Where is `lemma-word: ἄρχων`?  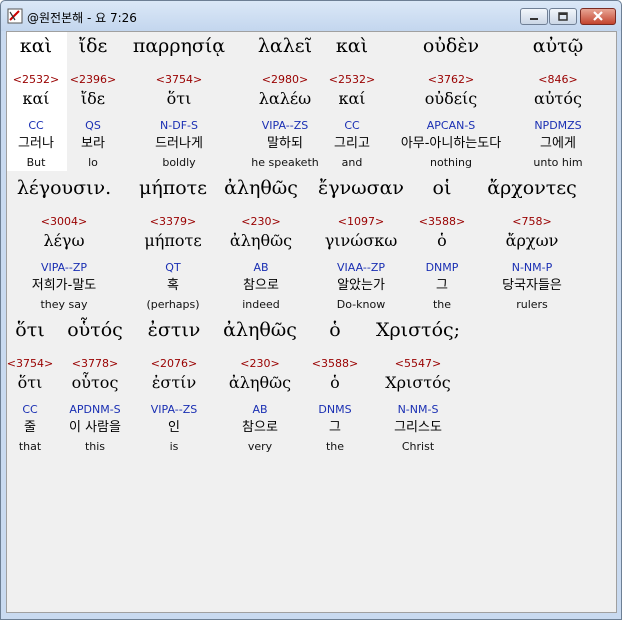 lemma-word: ἄρχων is located at coordinates (532, 240).